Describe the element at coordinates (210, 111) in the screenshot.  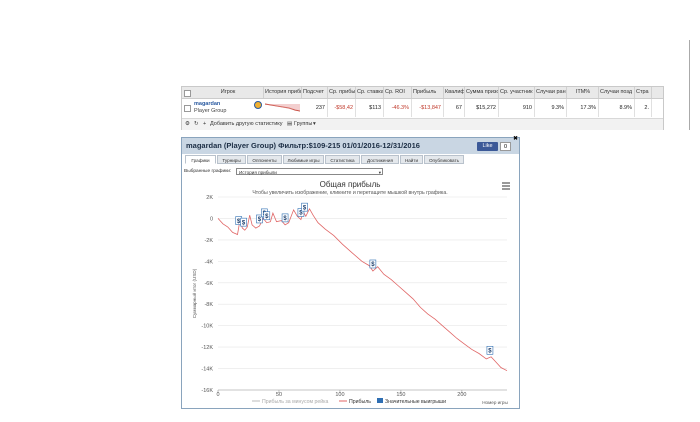
I see `player-group-label: Player Group` at that location.